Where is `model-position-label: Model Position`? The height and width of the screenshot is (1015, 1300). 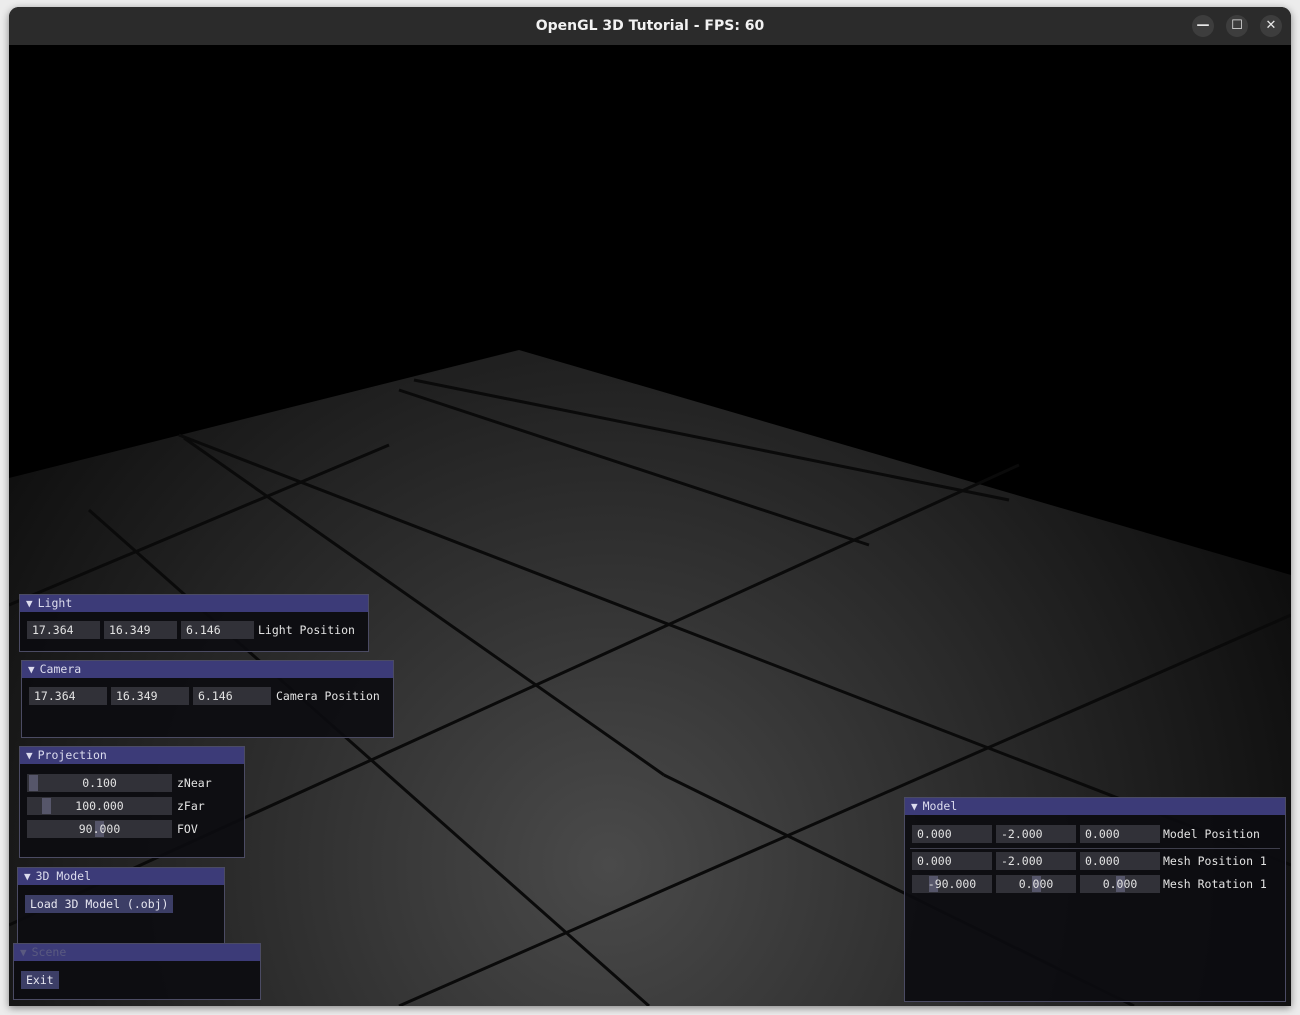 model-position-label: Model Position is located at coordinates (1211, 834).